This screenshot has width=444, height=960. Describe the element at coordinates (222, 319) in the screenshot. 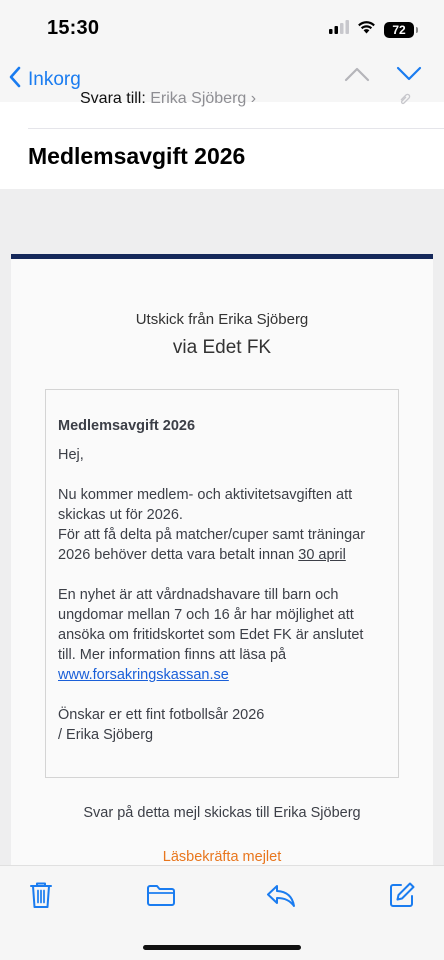

I see `sender-line: Utskick från Erika Sjöberg` at that location.